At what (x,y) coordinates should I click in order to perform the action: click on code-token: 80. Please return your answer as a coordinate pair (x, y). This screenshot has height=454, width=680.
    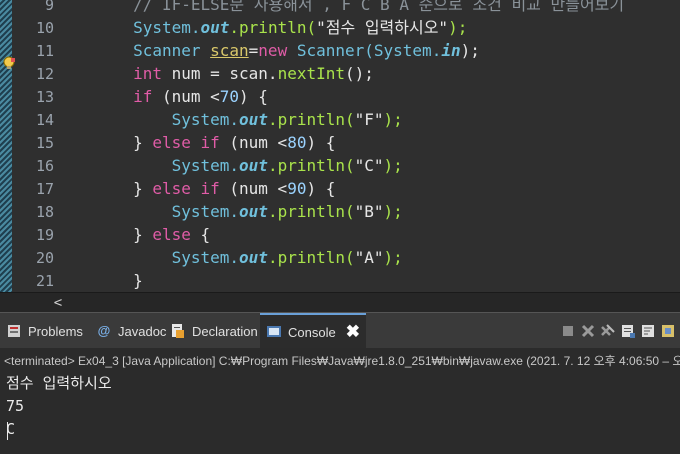
    Looking at the image, I should click on (297, 142).